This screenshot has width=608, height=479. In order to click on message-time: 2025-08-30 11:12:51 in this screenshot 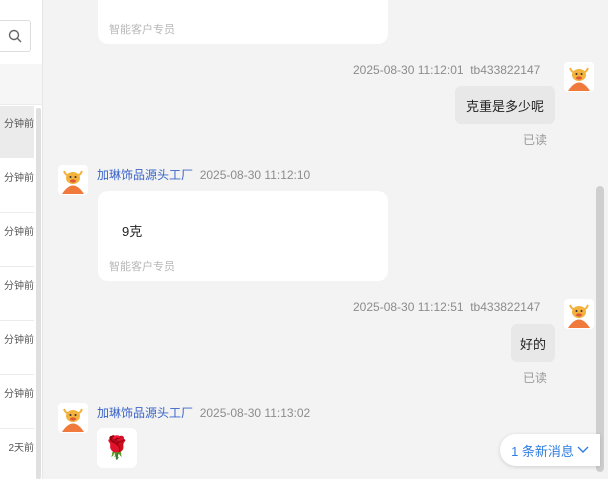, I will do `click(408, 307)`.